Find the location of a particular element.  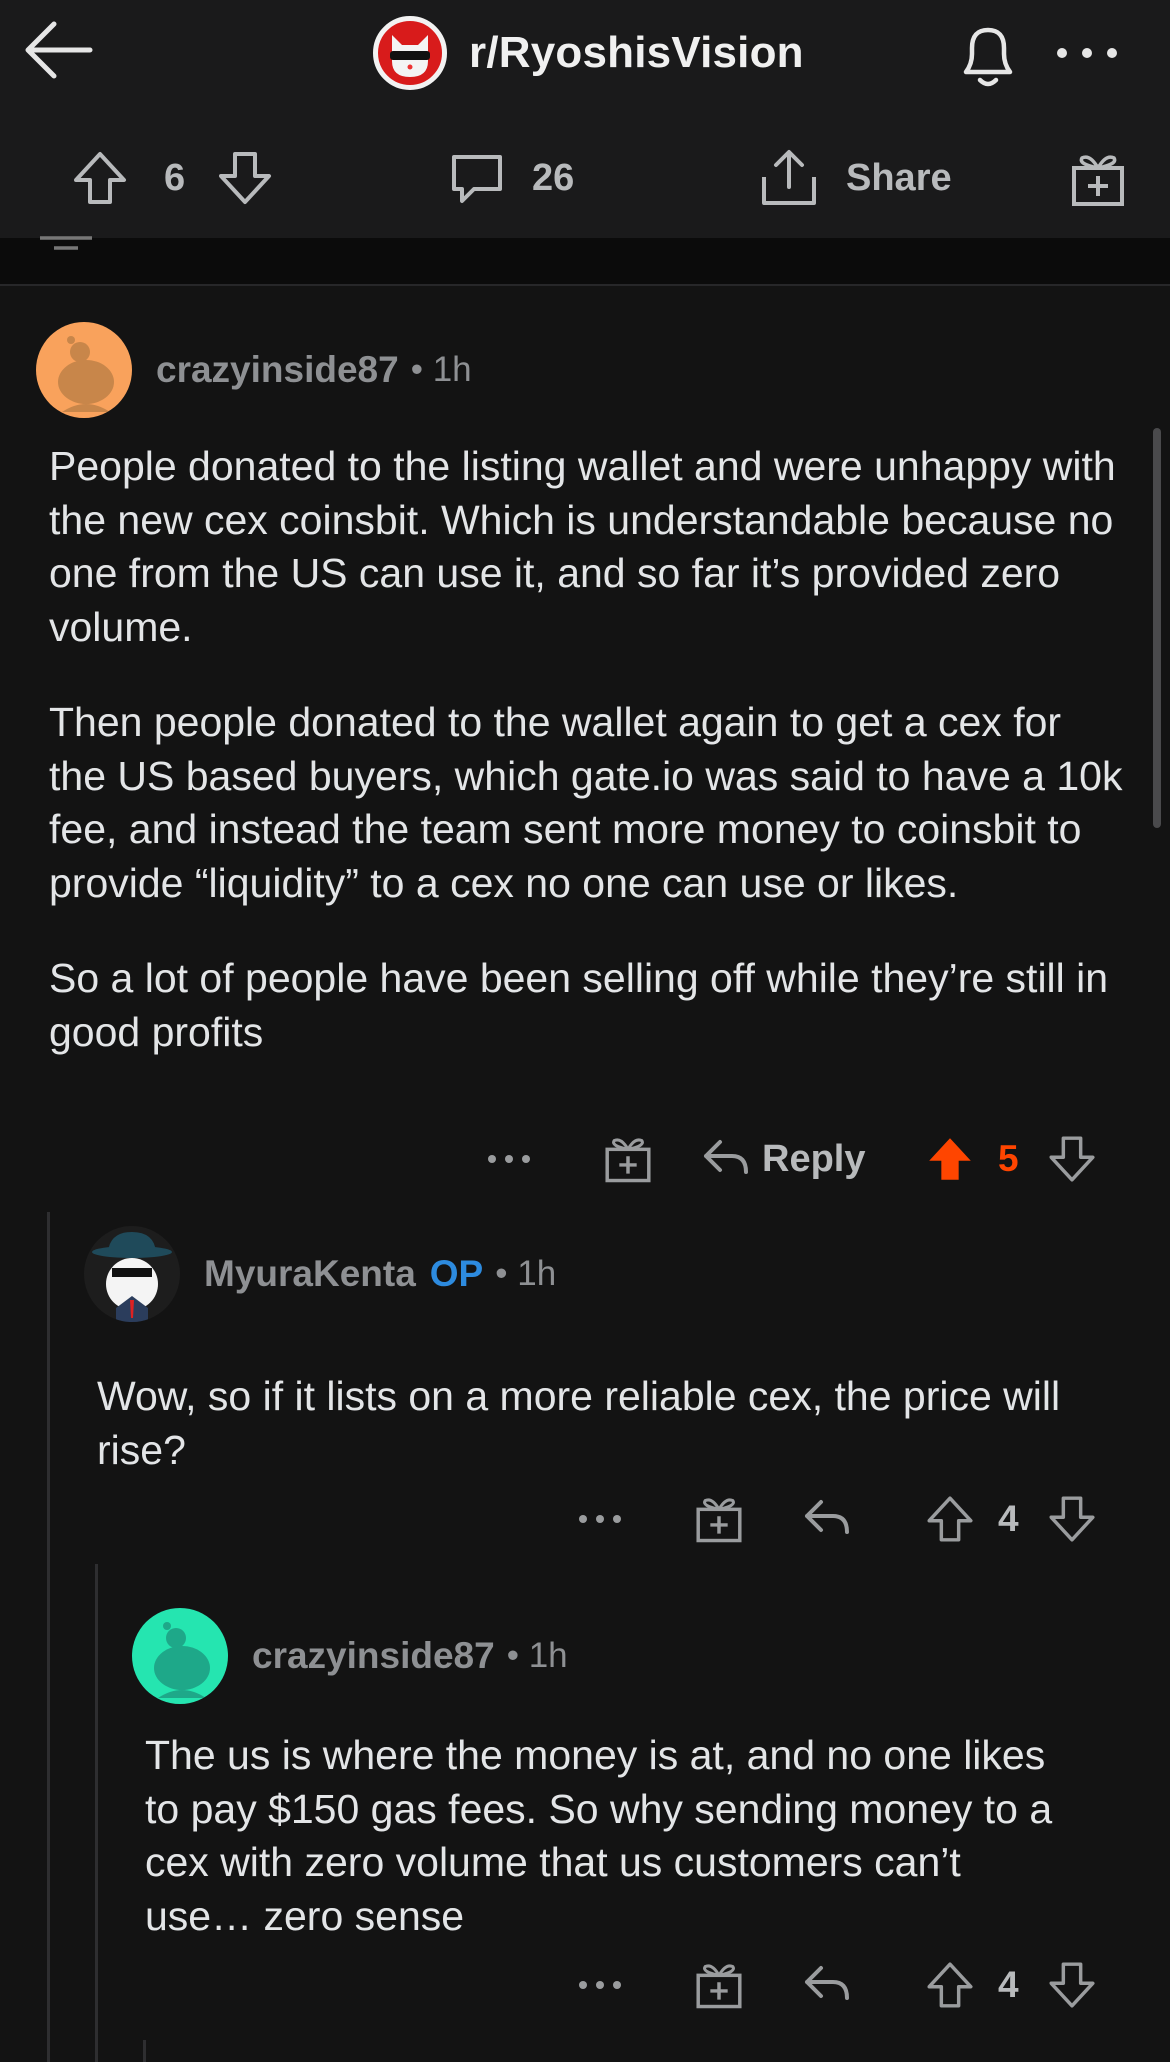

reply-button: Reply is located at coordinates (813, 1159).